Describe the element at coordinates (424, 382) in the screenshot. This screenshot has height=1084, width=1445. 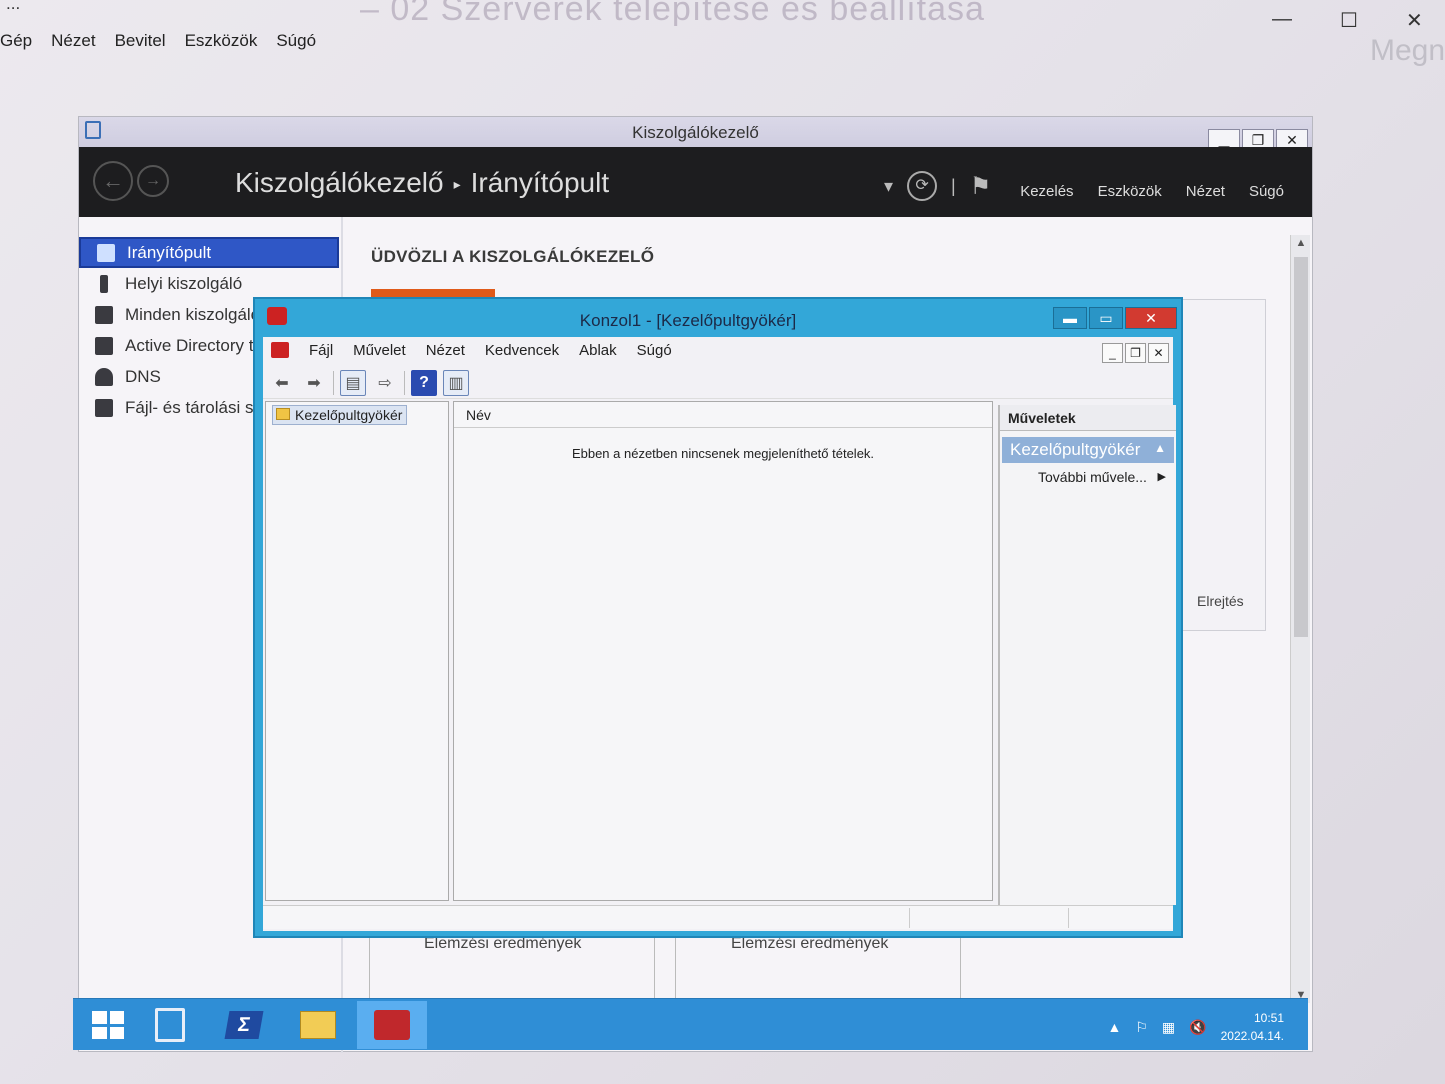
I see `help-icon: ?` at that location.